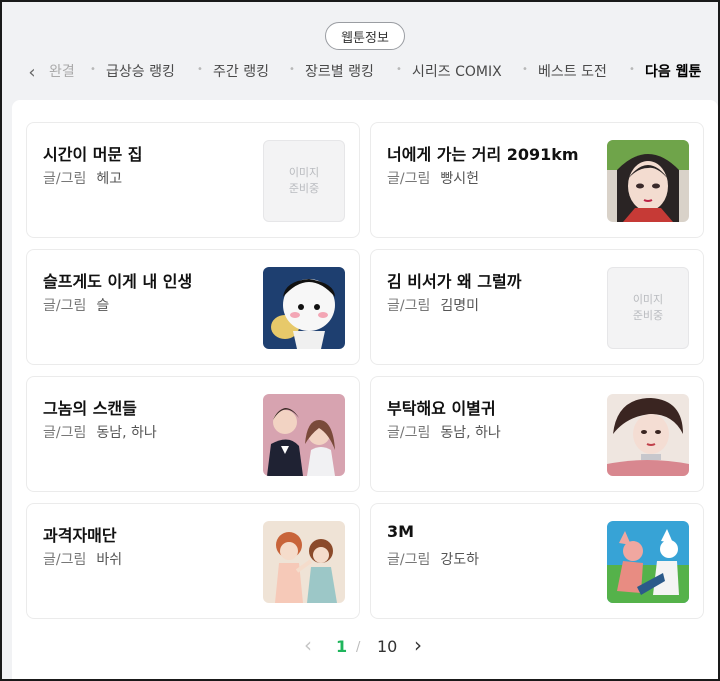 The width and height of the screenshot is (720, 681). Describe the element at coordinates (387, 646) in the screenshot. I see `total-pages: 10` at that location.